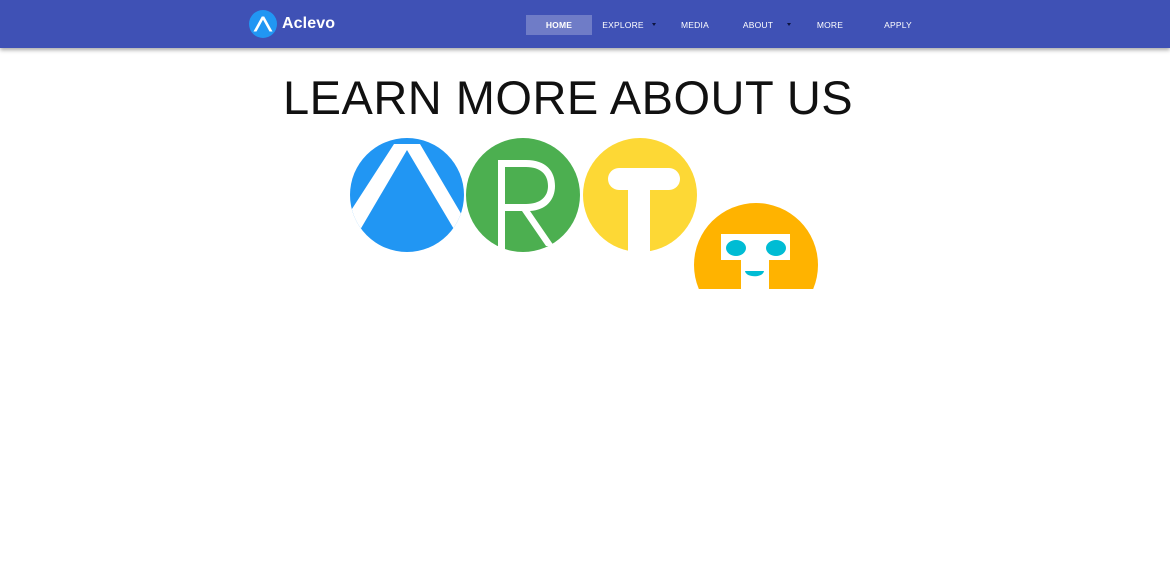  I want to click on nav-item-more: MORE, so click(830, 25).